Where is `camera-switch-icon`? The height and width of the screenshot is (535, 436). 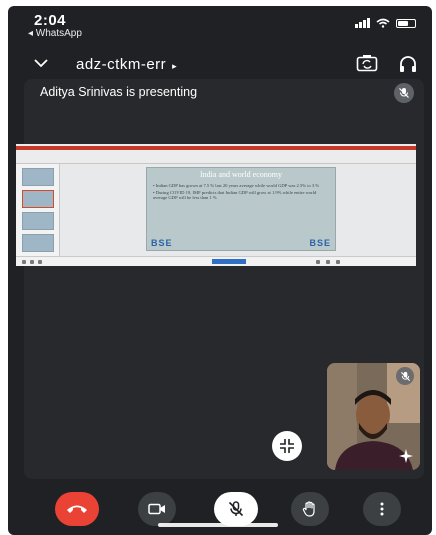
camera-switch-icon is located at coordinates (367, 63).